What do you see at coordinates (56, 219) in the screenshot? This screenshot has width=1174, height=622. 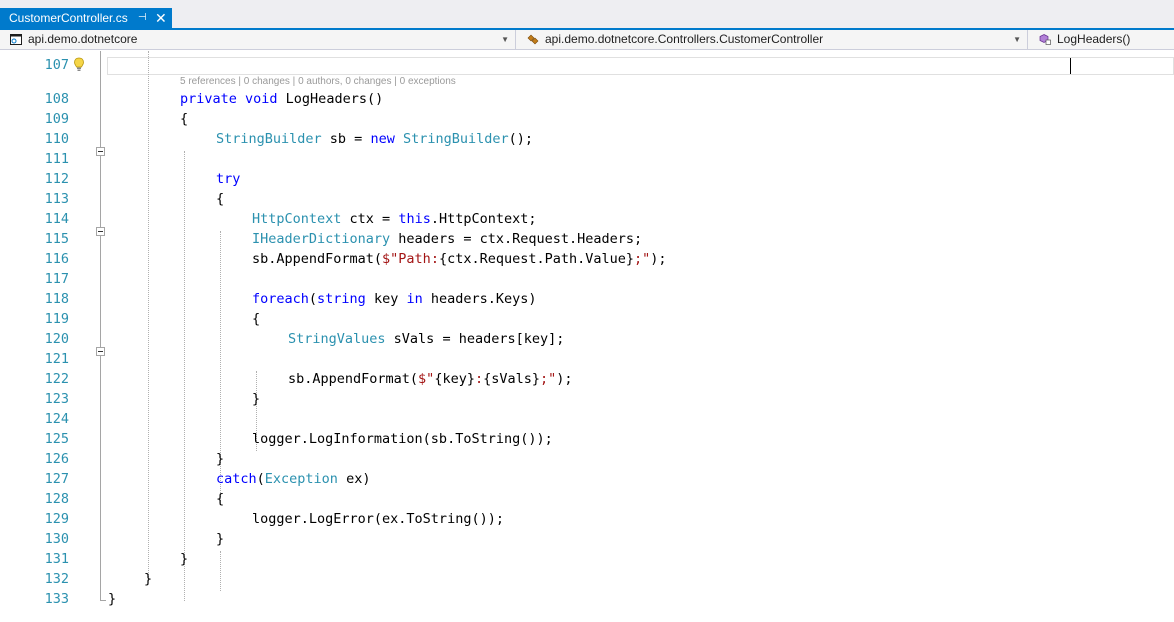 I see `line-number: 114` at bounding box center [56, 219].